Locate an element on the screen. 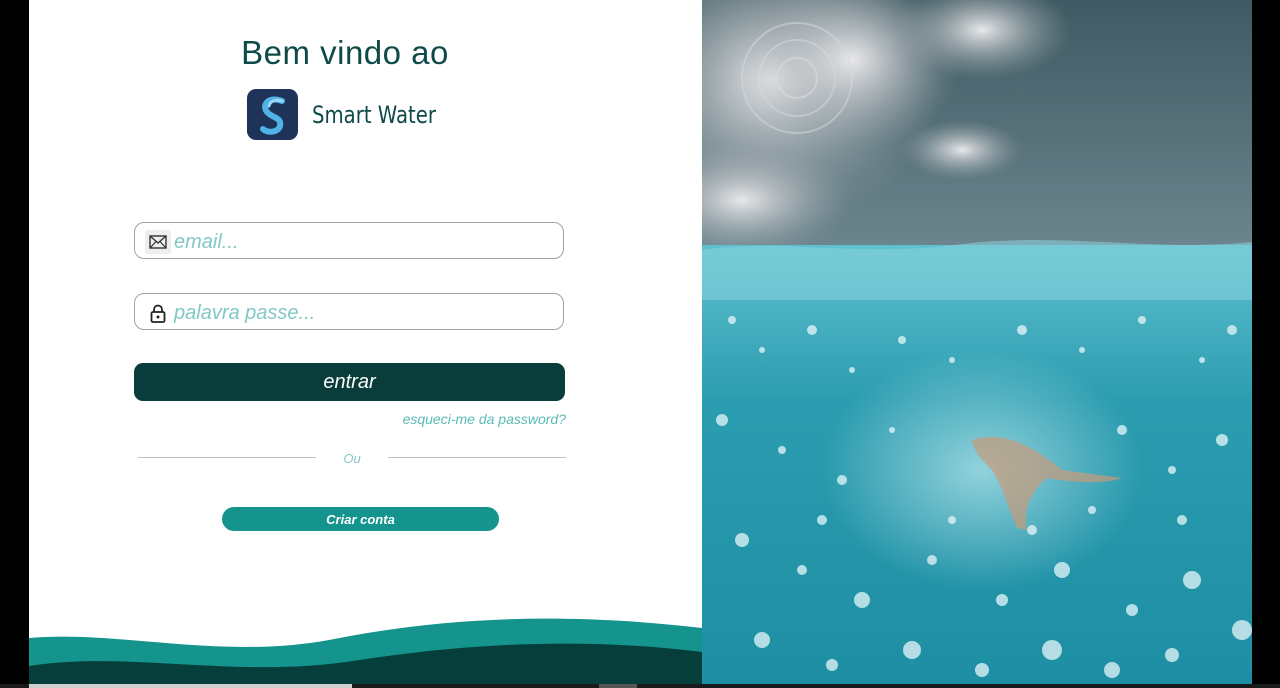  divider-label: Ou is located at coordinates (352, 458).